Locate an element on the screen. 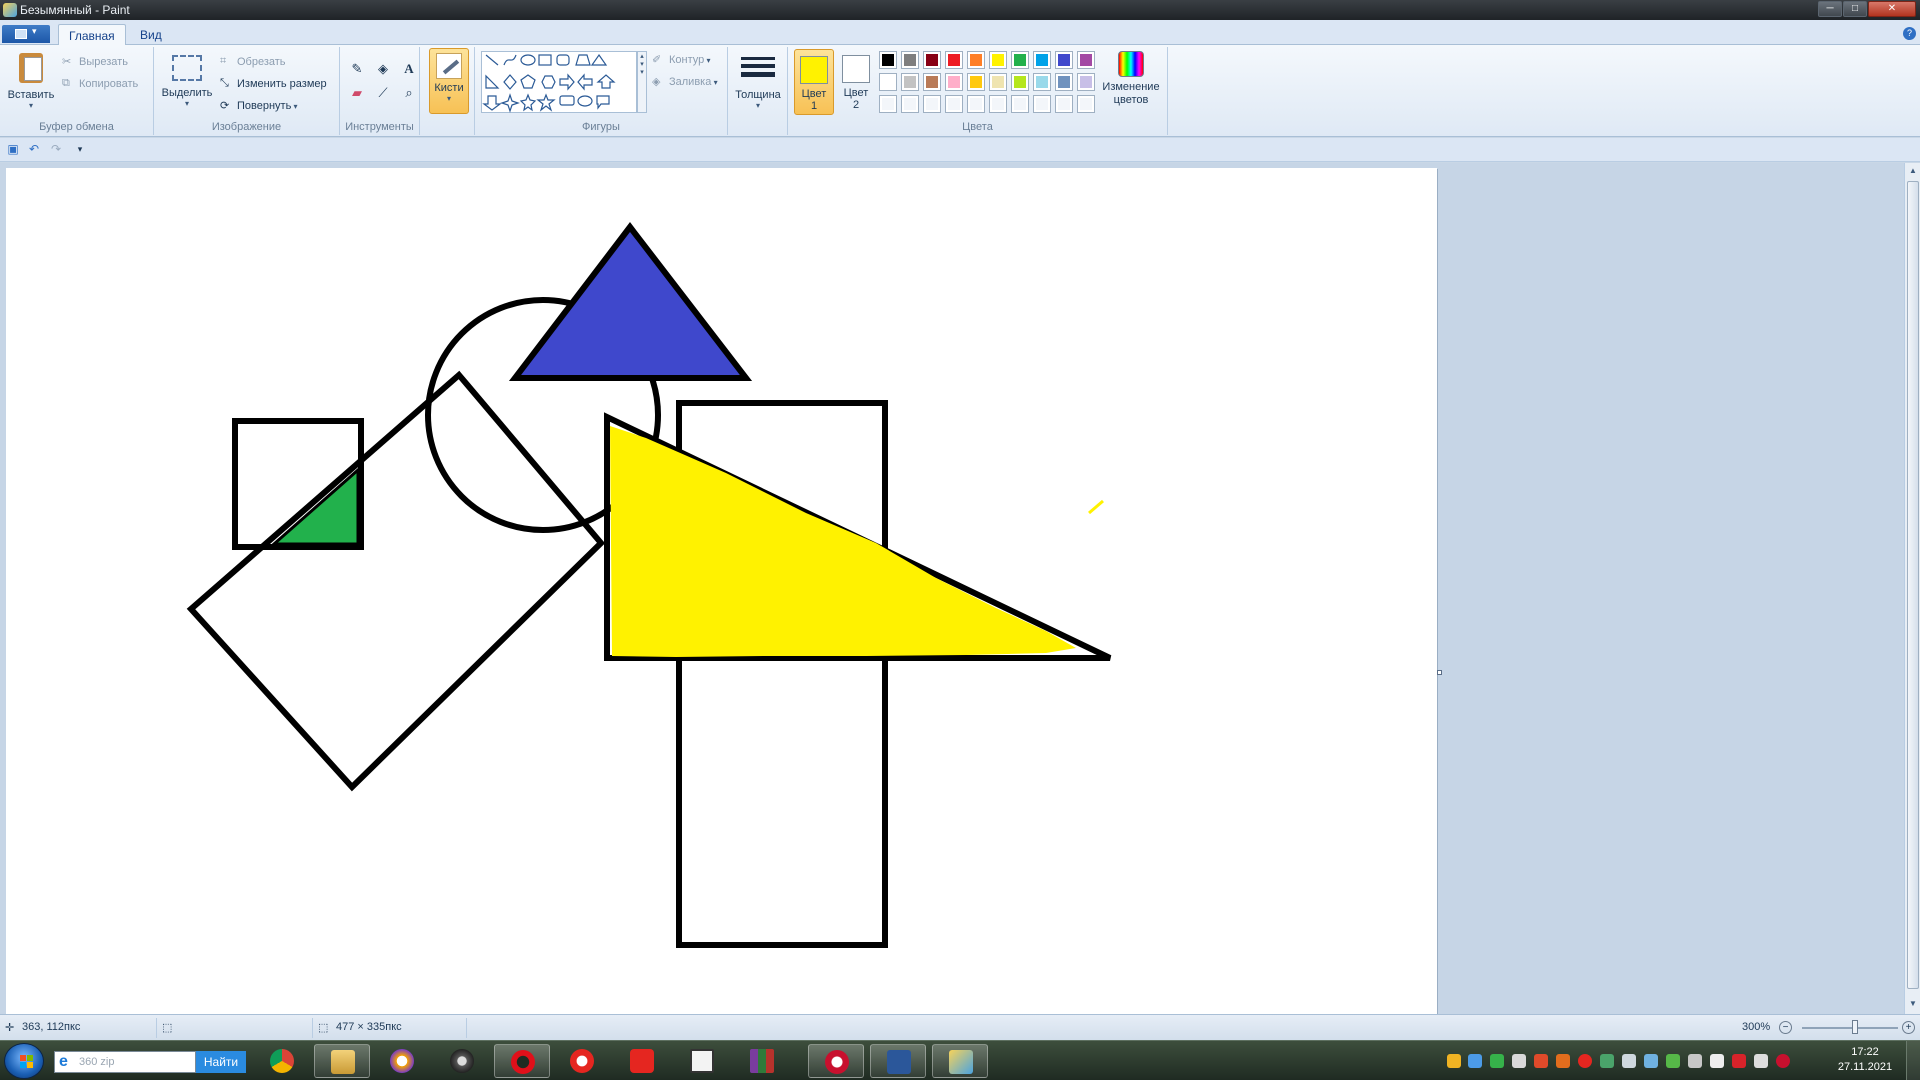  eraser-icon: ▰ is located at coordinates (357, 93).